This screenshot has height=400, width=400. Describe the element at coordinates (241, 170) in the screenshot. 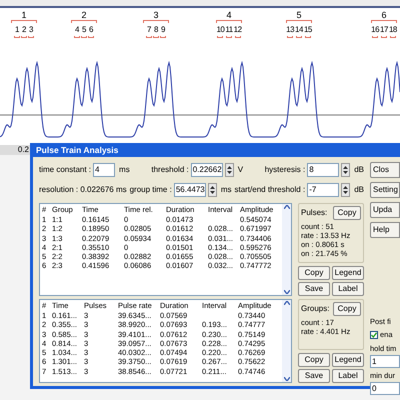

I see `unit-label: V` at that location.